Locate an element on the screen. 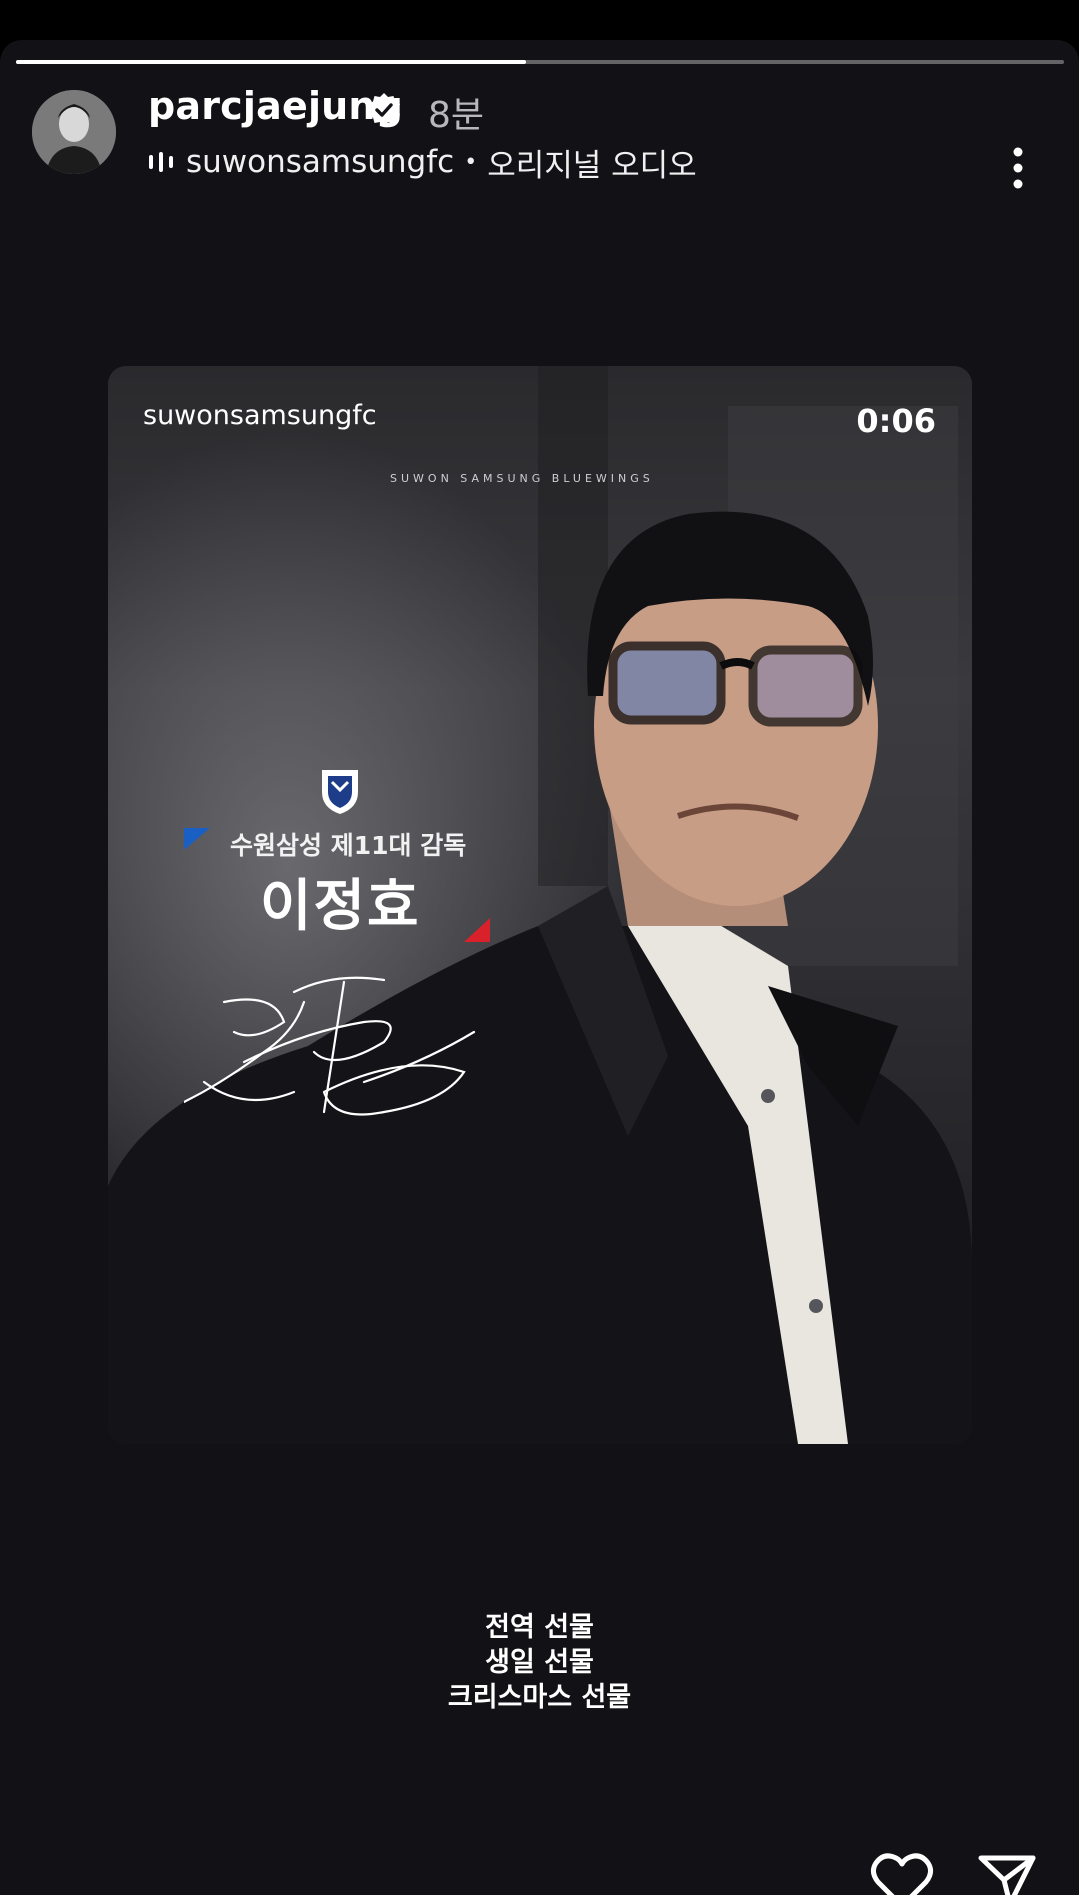  audio-label: 오리지널 오디오 is located at coordinates (592, 162).